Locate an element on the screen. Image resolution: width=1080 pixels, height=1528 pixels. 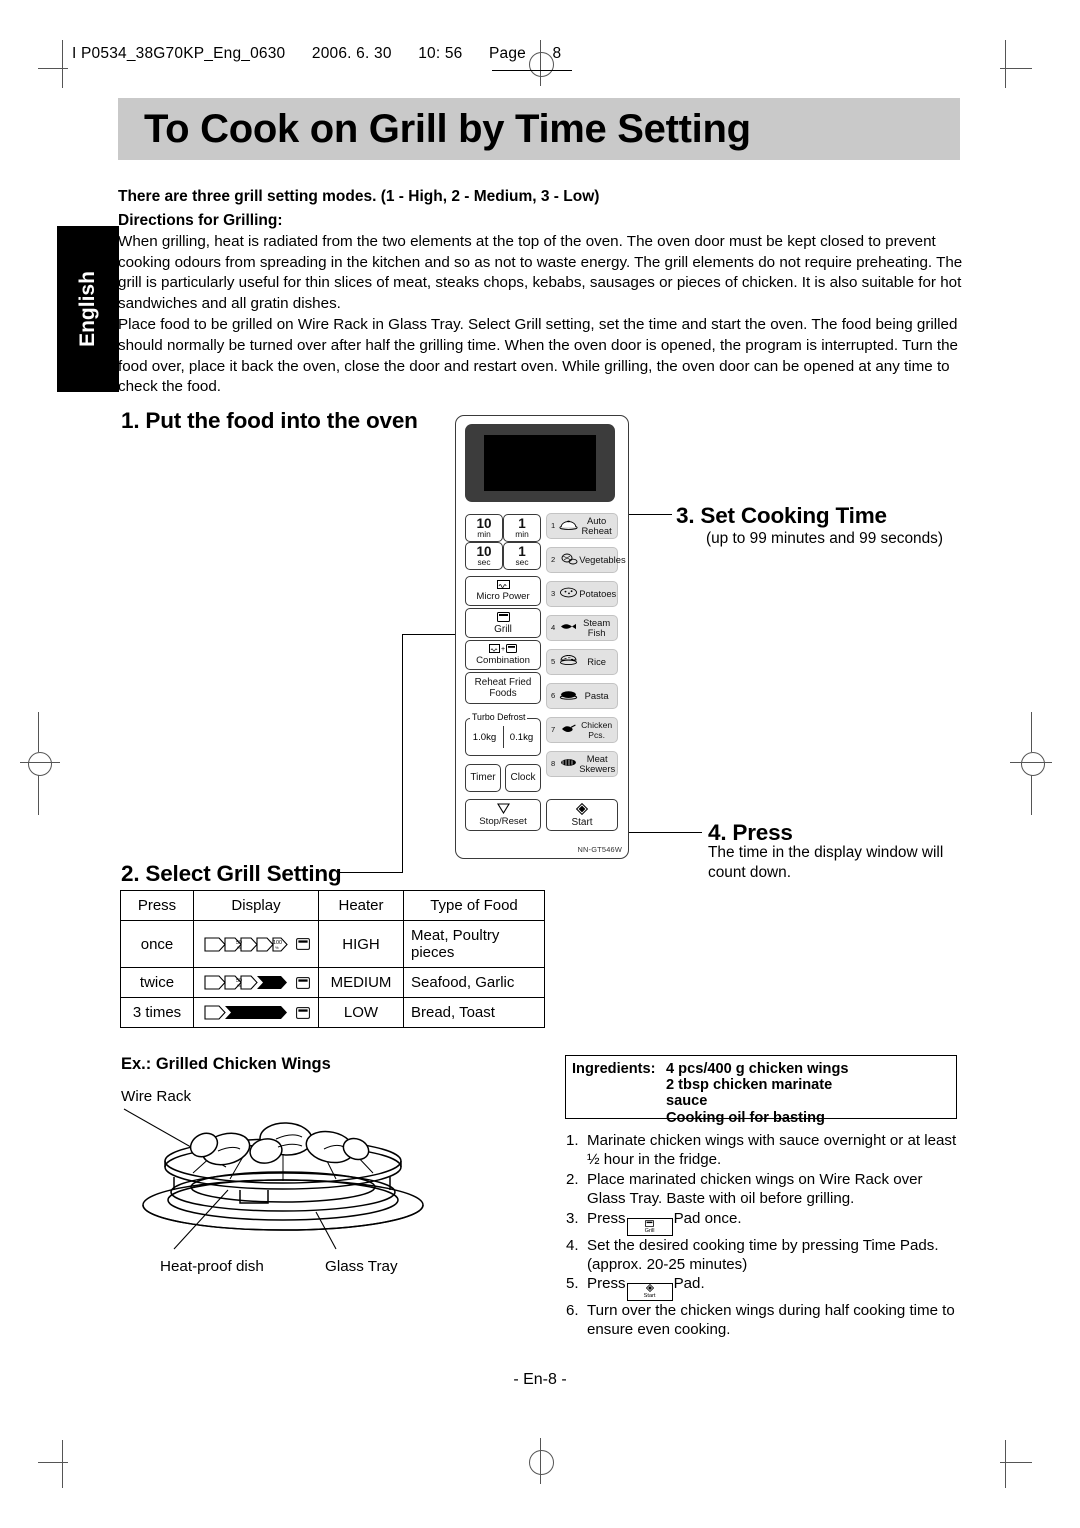
inline-start-pad: Start is located at coordinates (649, 1291).